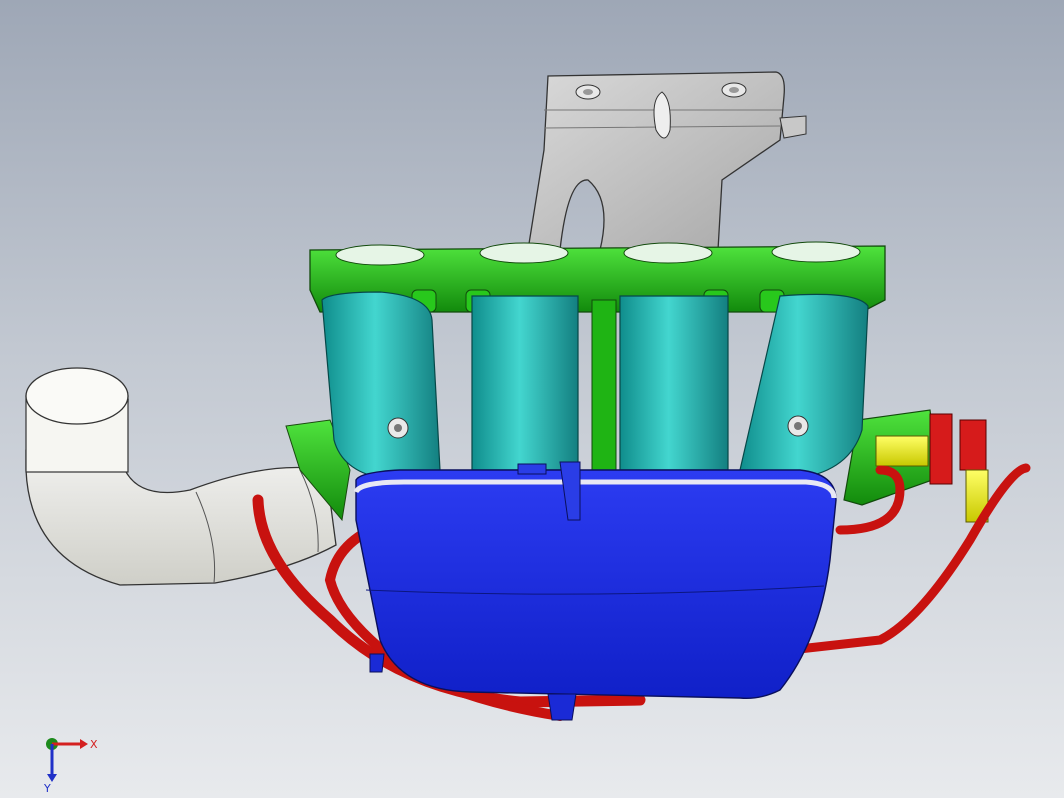 The image size is (1064, 798). Describe the element at coordinates (94, 744) in the screenshot. I see `x-axis-label: X` at that location.